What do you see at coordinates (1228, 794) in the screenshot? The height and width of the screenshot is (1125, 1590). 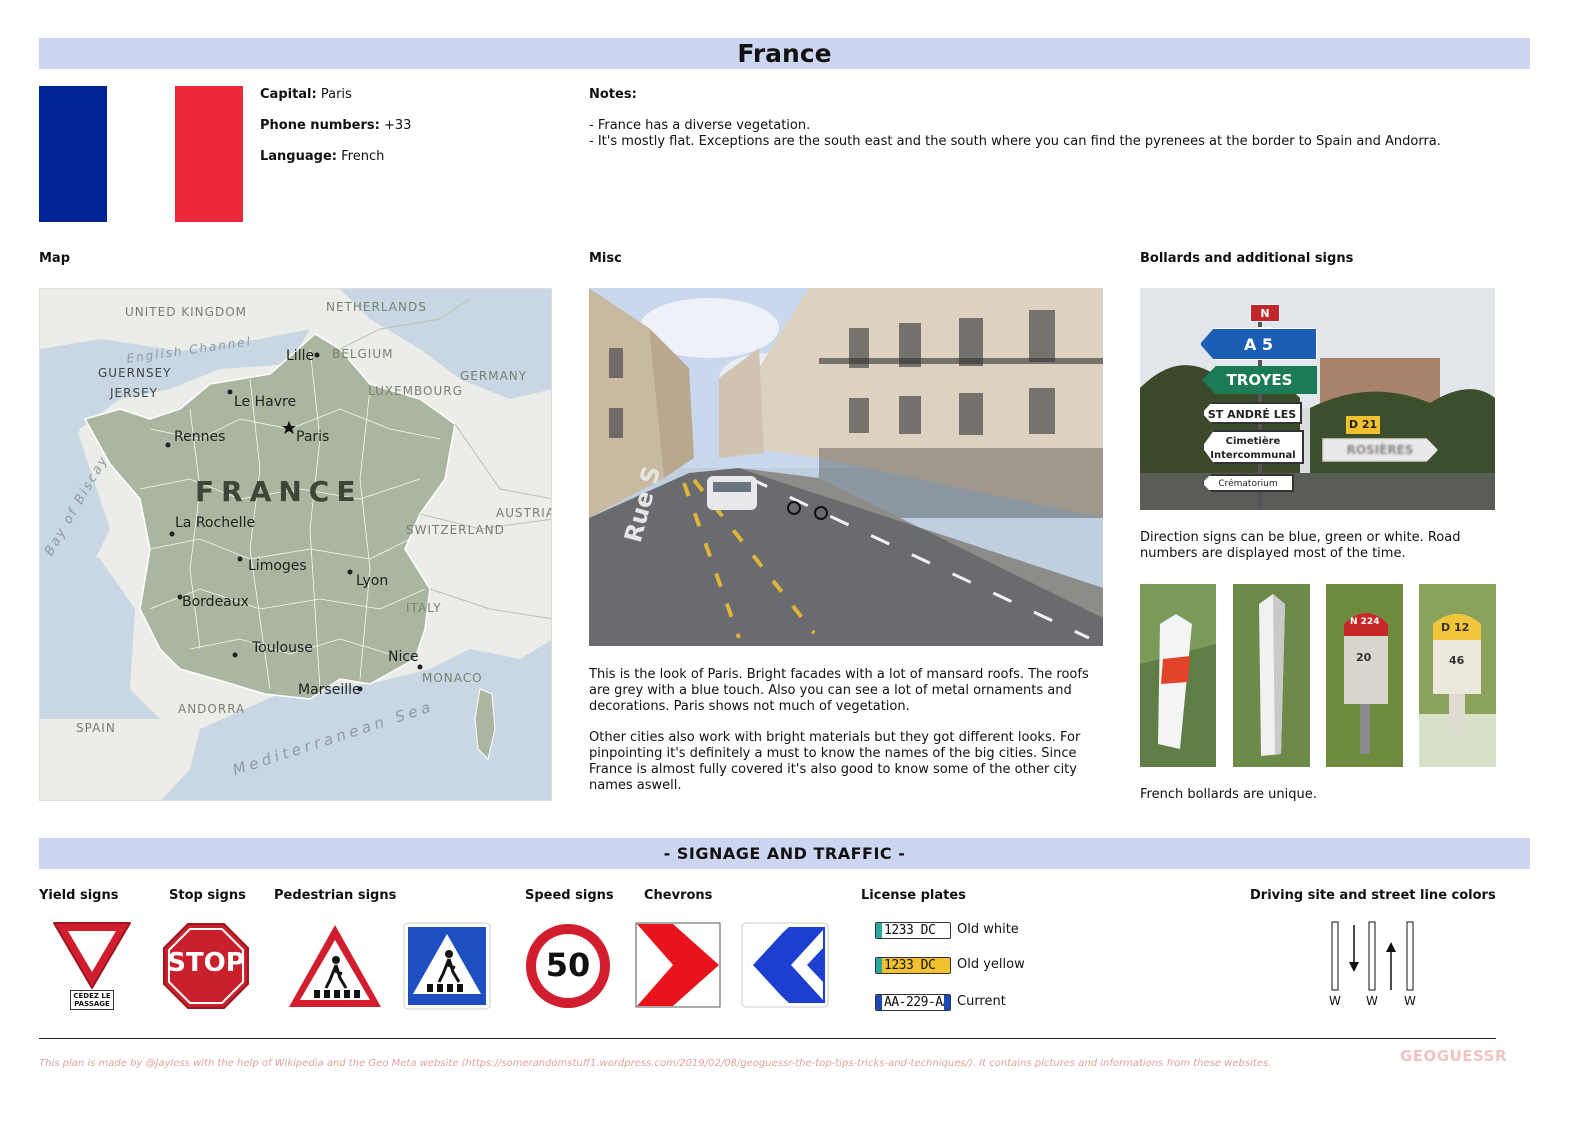 I see `bollards-caption: French bollards are unique.` at bounding box center [1228, 794].